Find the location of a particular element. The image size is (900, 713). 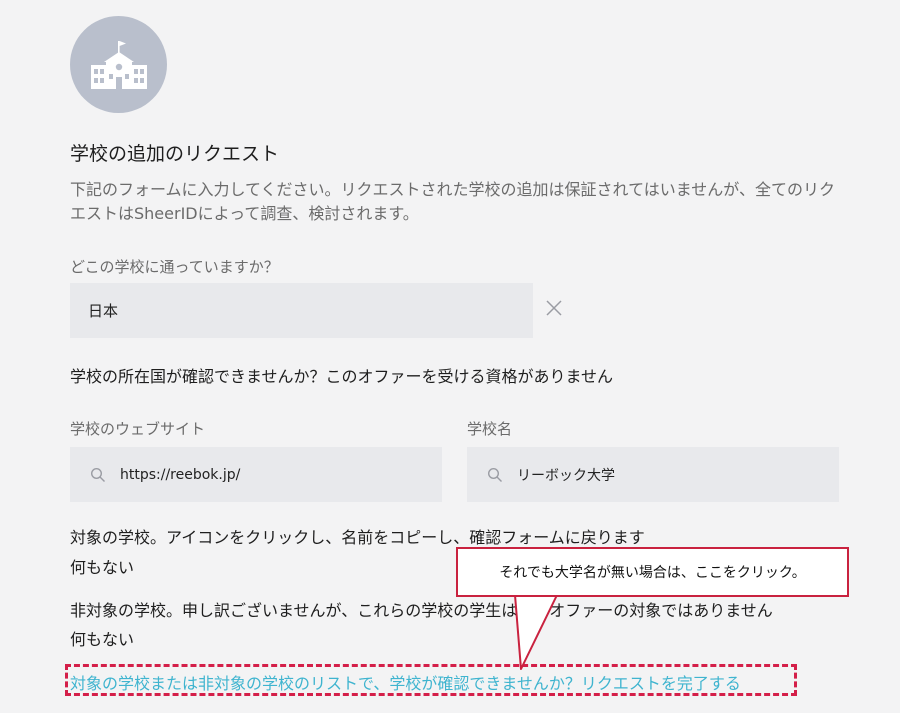

school-building-icon is located at coordinates (118, 64).